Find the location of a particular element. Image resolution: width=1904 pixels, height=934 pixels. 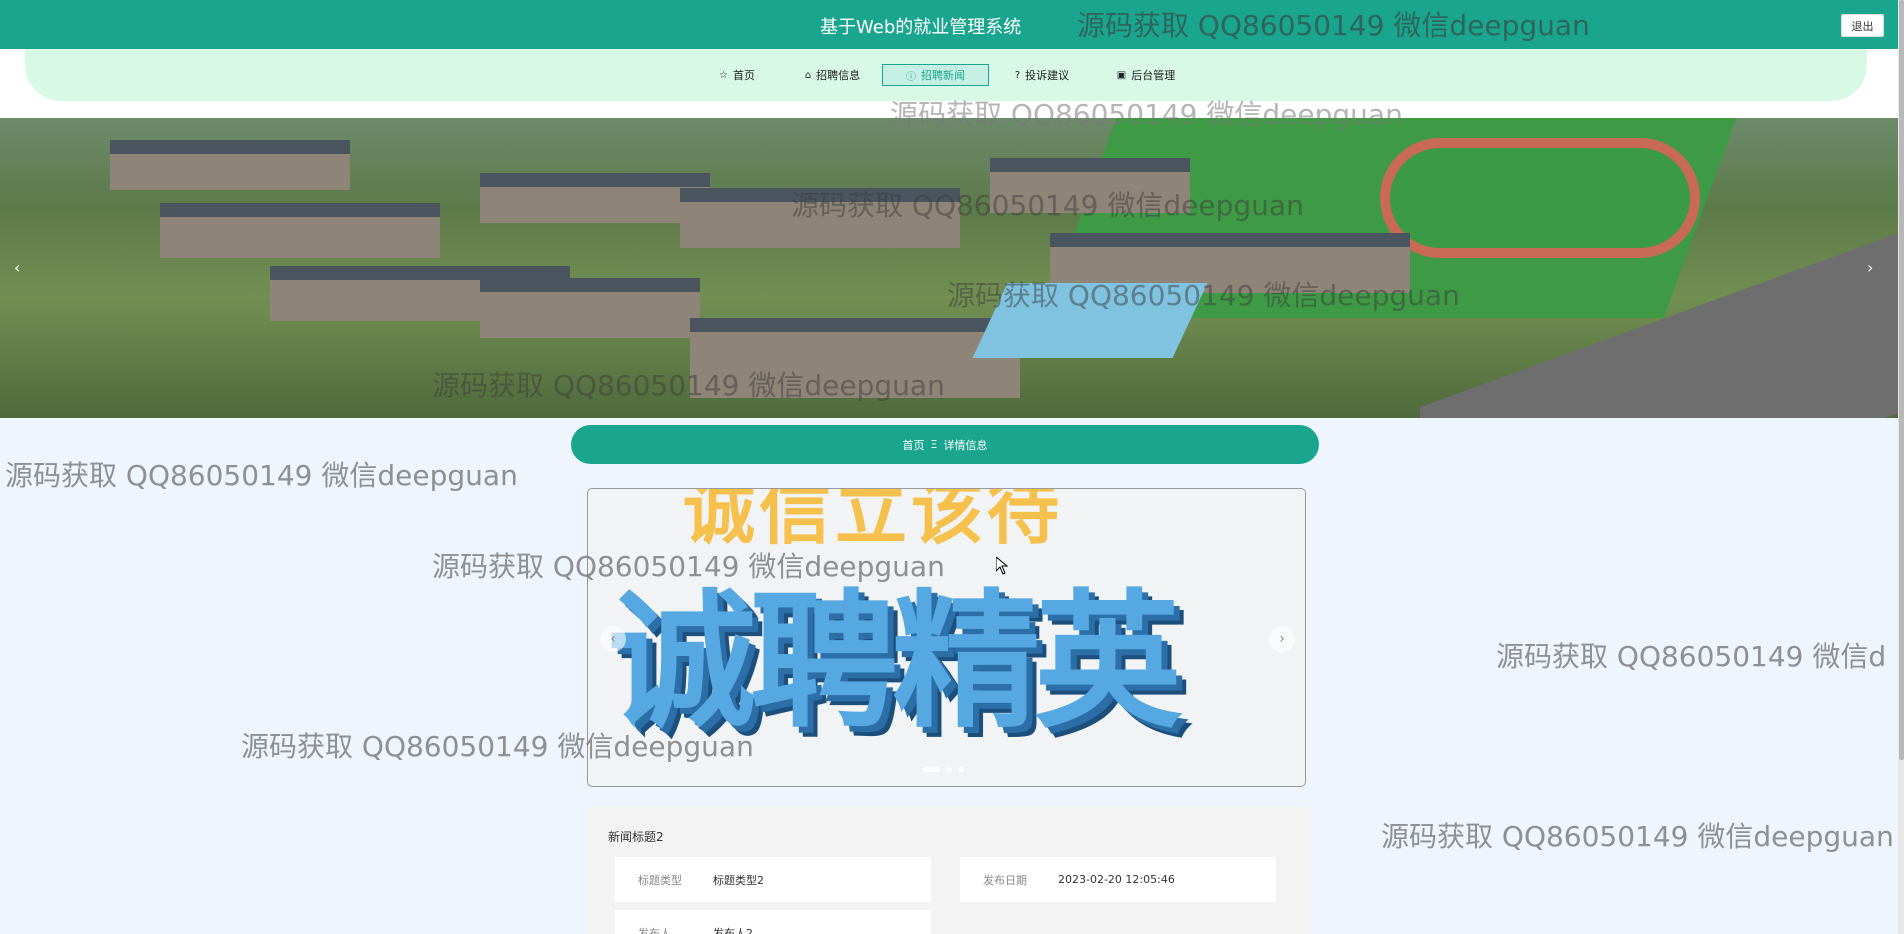

nav-item-label: 后台管理 is located at coordinates (1153, 75).